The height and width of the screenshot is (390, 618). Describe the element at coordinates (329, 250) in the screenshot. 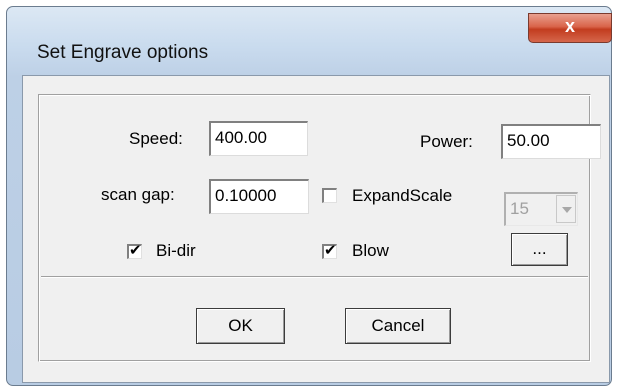

I see `blow-checkbox` at that location.